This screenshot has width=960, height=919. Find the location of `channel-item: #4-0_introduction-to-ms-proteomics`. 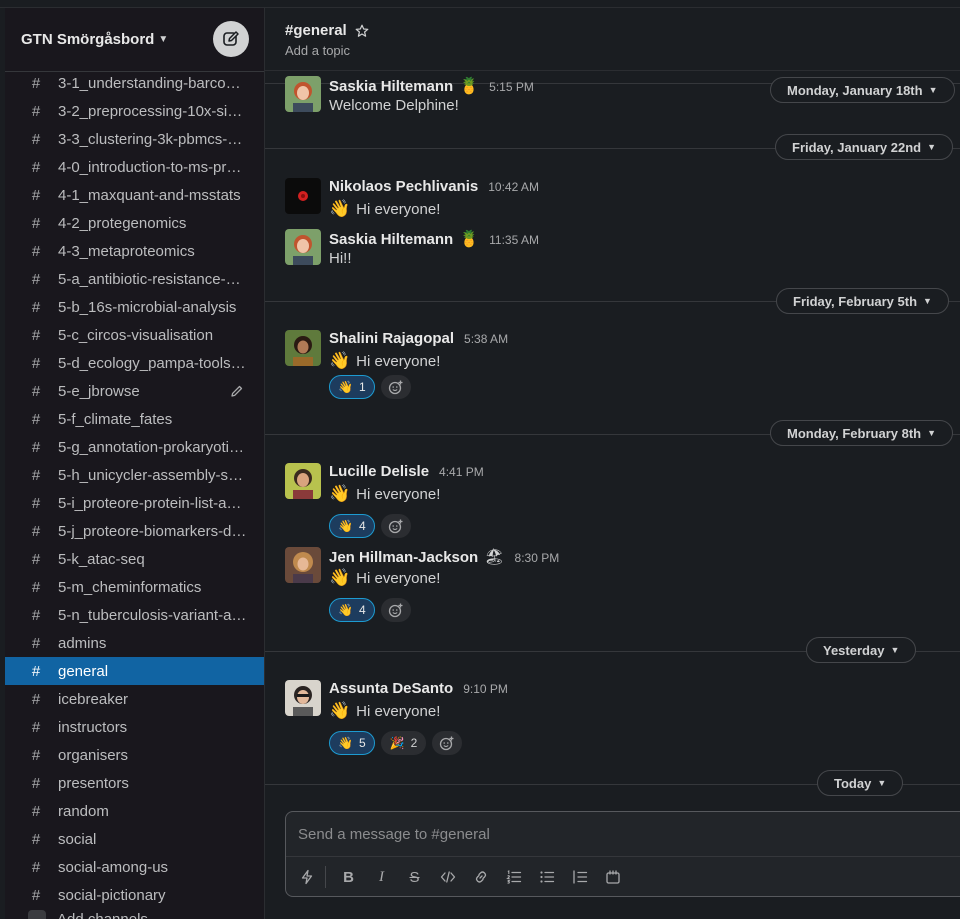

channel-item: #4-0_introduction-to-ms-proteomics is located at coordinates (134, 167).